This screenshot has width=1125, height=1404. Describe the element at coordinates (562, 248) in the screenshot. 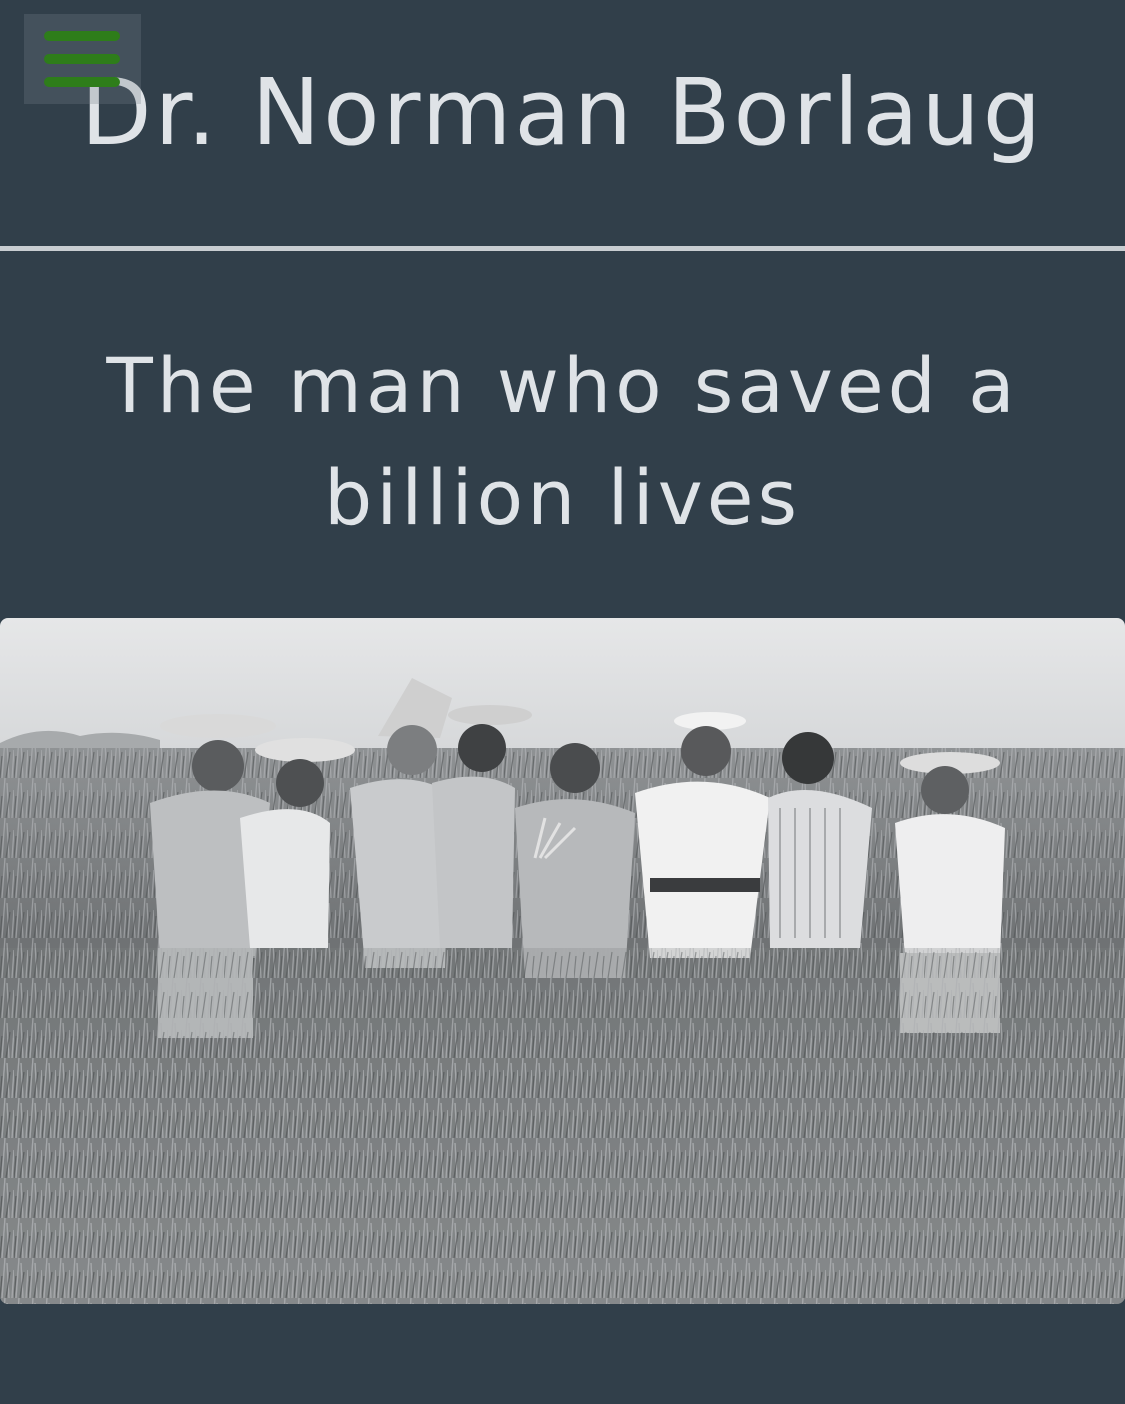

I see `header-divider` at that location.